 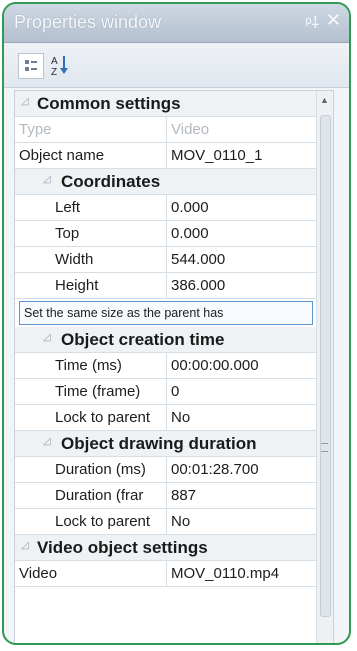 I want to click on close-icon: ✕, so click(x=333, y=20).